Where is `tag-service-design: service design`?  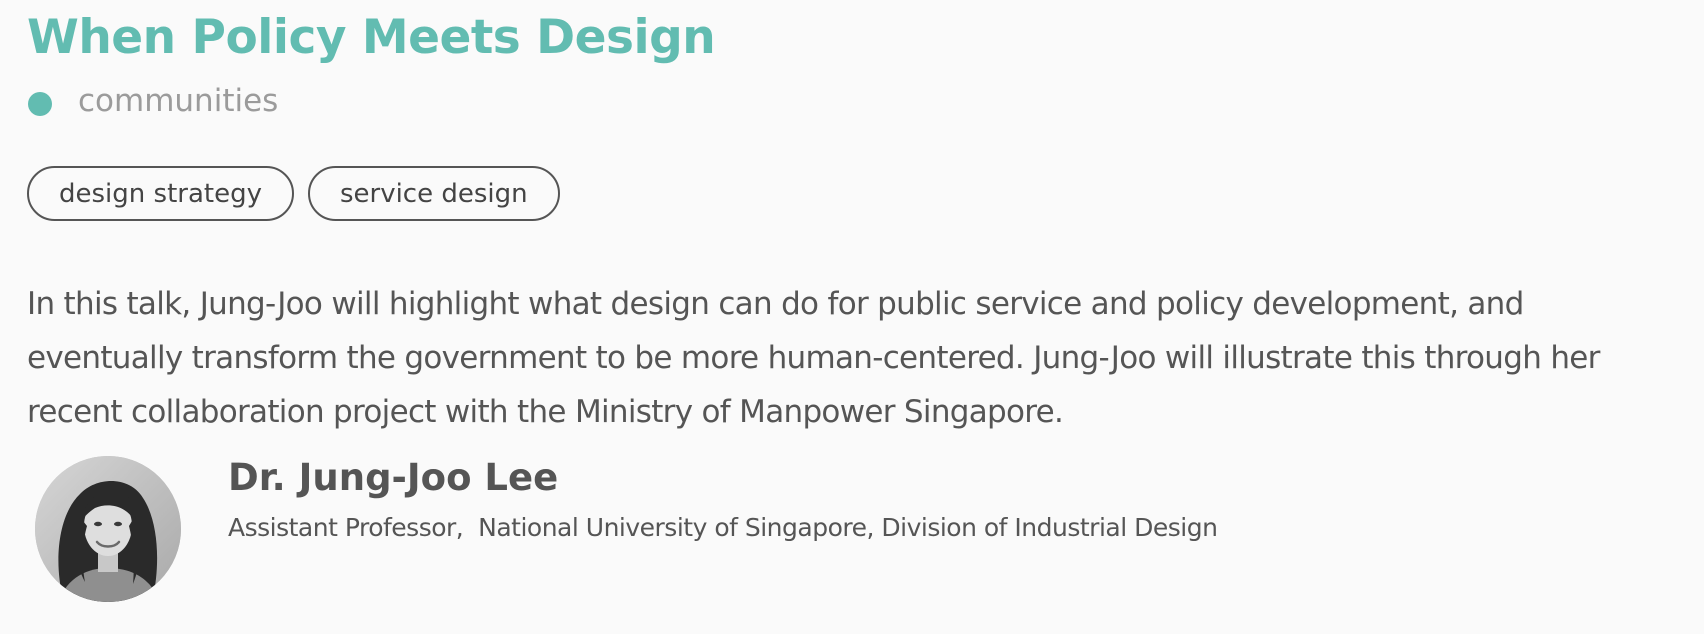 tag-service-design: service design is located at coordinates (433, 193).